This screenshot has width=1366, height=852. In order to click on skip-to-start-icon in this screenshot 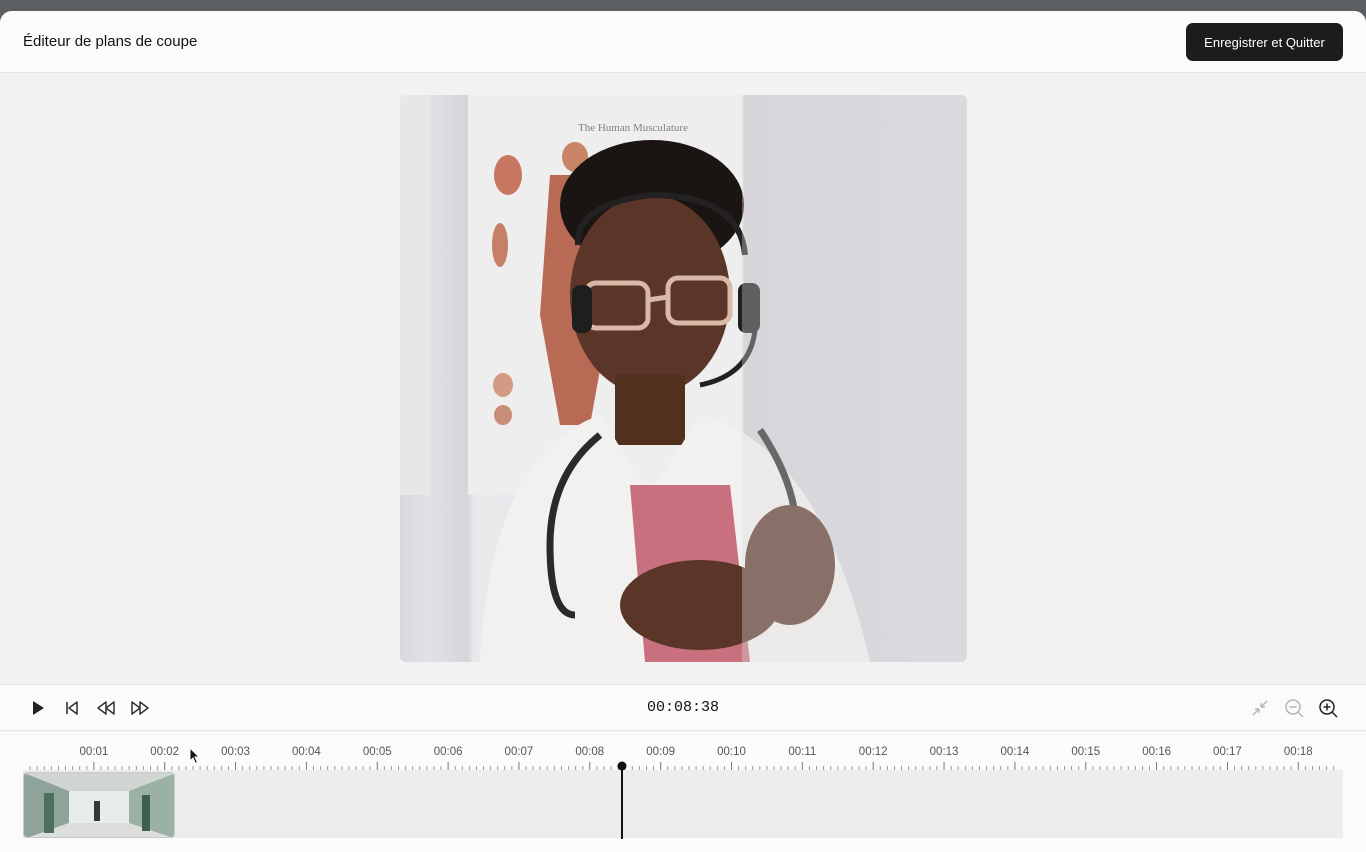, I will do `click(72, 708)`.